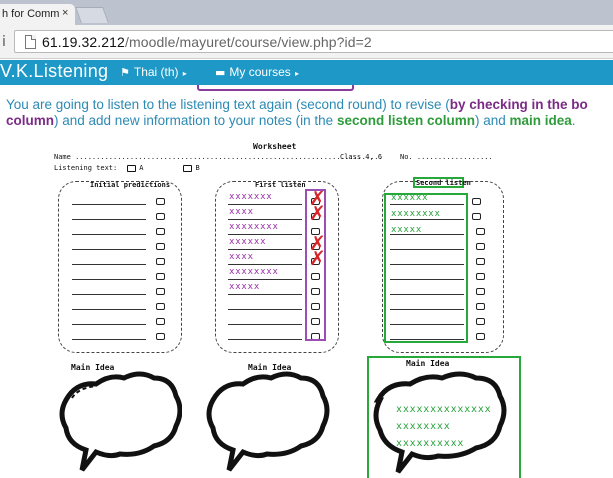  What do you see at coordinates (188, 168) in the screenshot?
I see `checkbox-b` at bounding box center [188, 168].